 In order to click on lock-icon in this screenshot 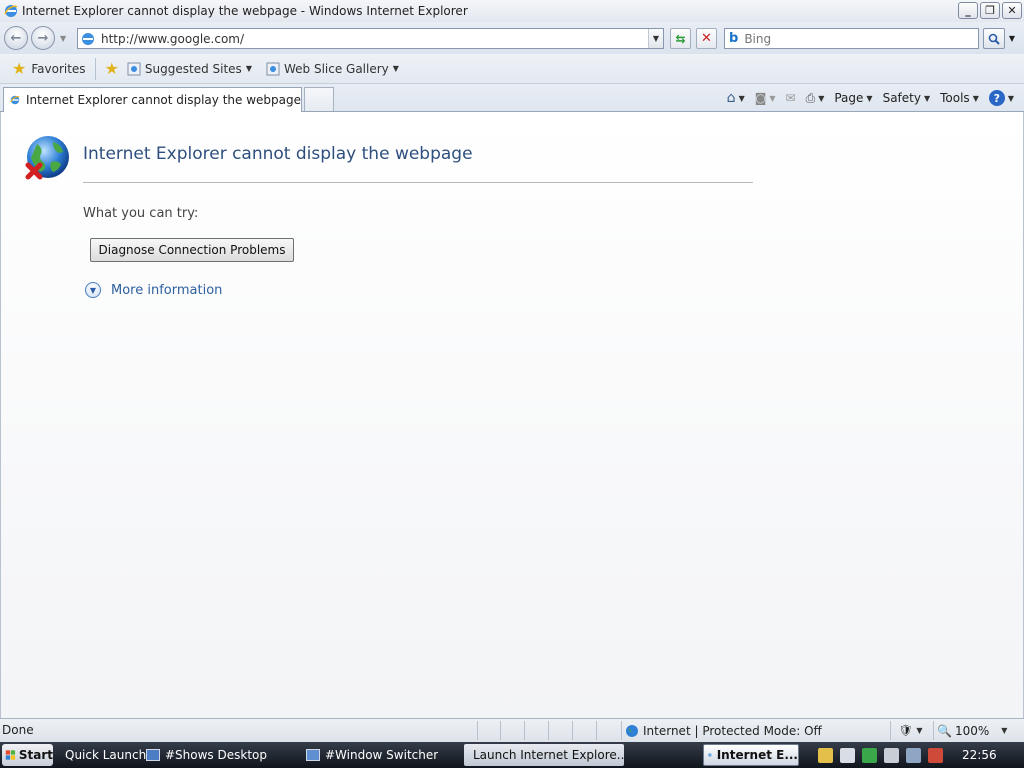, I will do `click(825, 755)`.